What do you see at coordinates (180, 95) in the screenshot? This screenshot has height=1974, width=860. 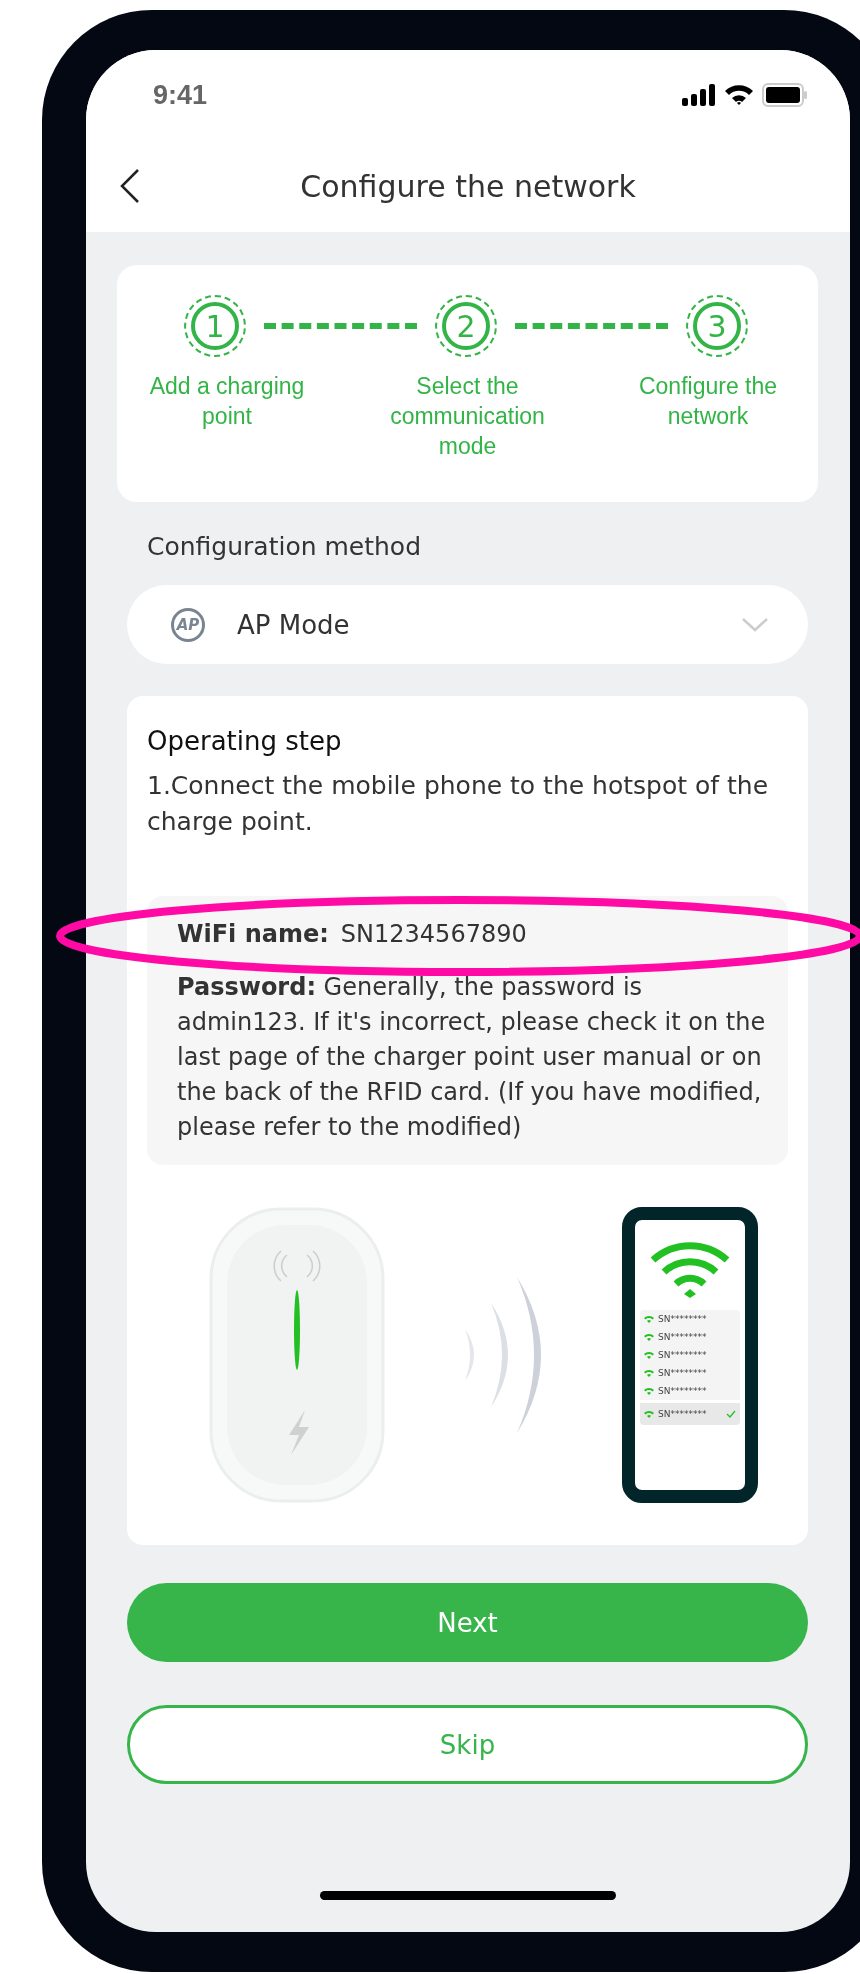 I see `status-time: 9:41` at bounding box center [180, 95].